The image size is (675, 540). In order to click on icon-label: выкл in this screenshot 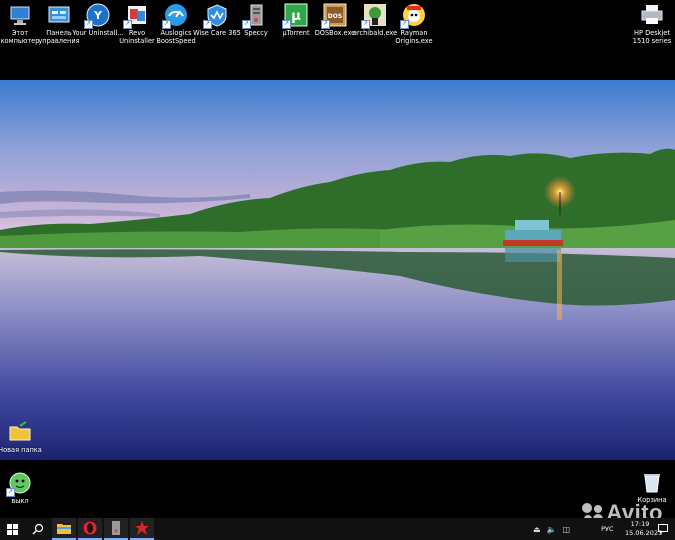, I will do `click(20, 501)`.